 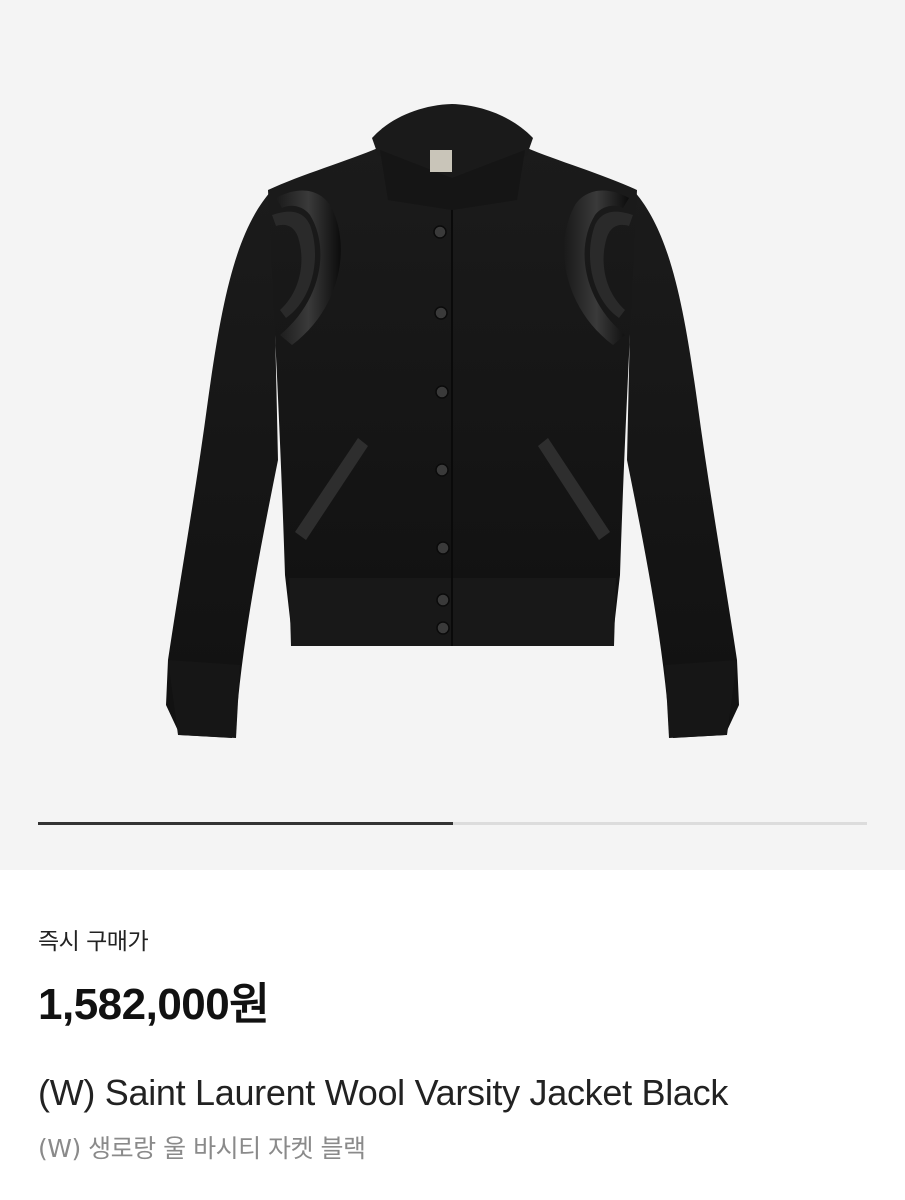 I want to click on price-value: 1,582,000원, so click(x=154, y=1004).